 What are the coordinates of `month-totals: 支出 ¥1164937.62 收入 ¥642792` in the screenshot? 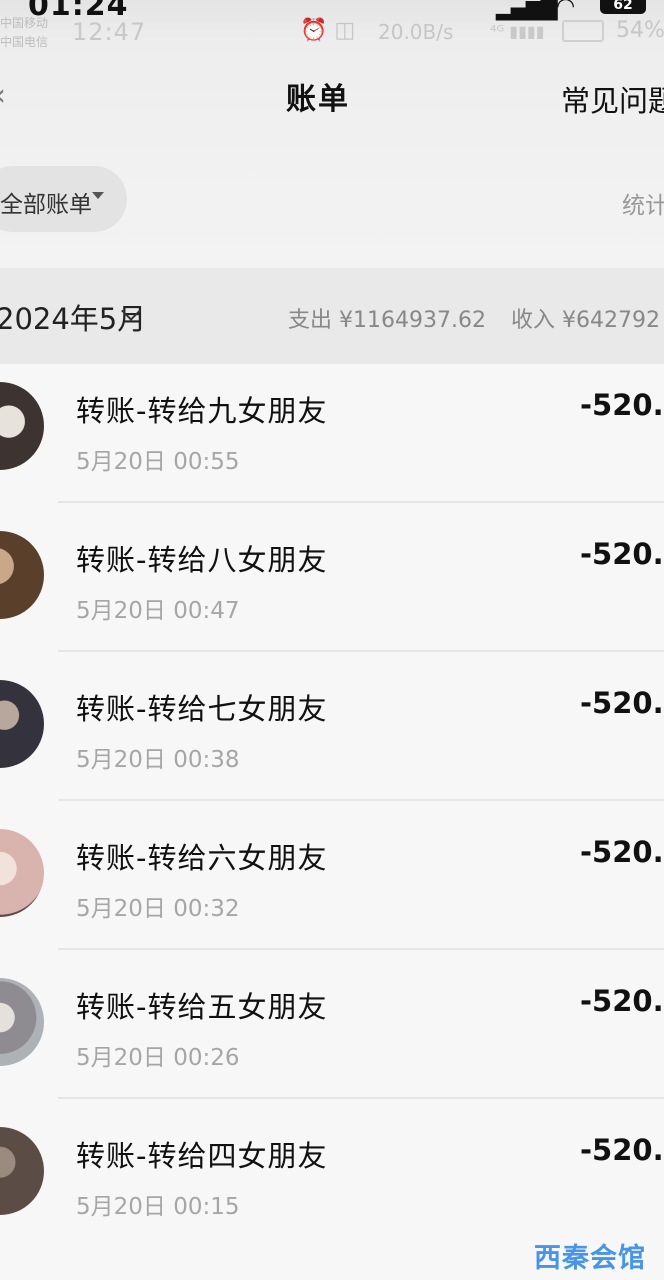 It's located at (476, 318).